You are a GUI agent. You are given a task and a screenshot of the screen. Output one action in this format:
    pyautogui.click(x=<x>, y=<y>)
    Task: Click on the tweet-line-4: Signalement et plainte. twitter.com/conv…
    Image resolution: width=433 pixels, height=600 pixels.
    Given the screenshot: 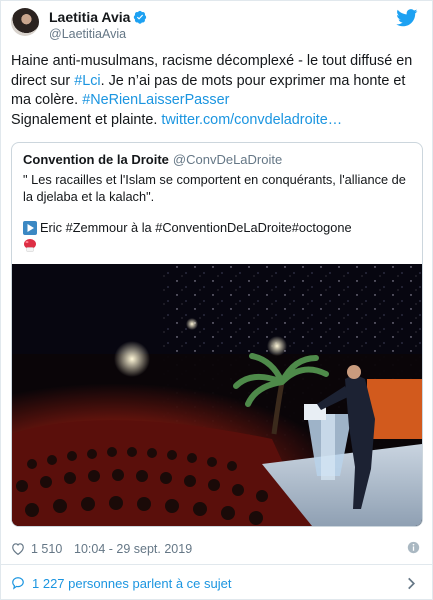 What is the action you would take?
    pyautogui.click(x=217, y=121)
    